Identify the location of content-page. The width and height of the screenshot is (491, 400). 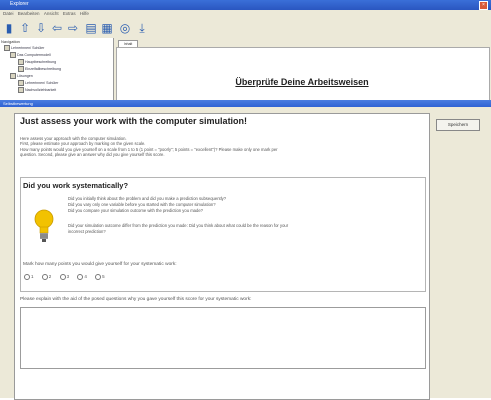
(303, 74).